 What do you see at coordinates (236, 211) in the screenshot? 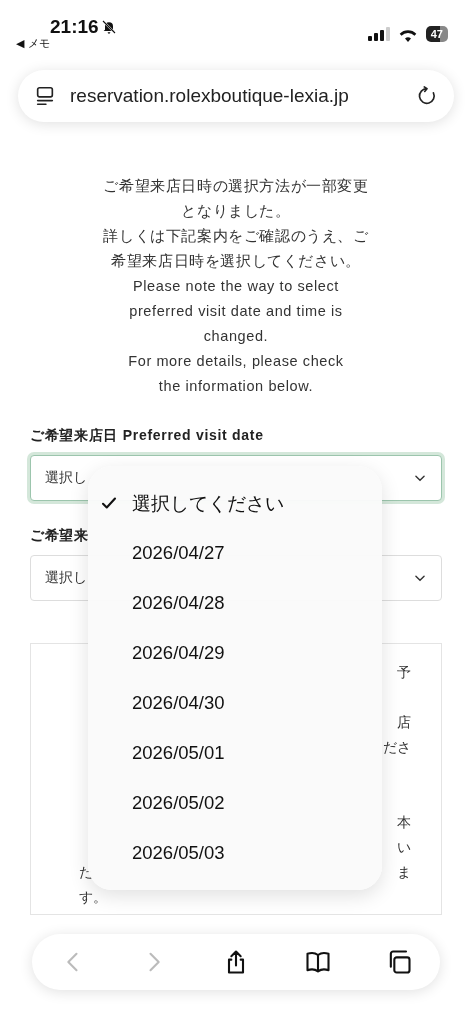
I see `notice-text-line: となりました。` at bounding box center [236, 211].